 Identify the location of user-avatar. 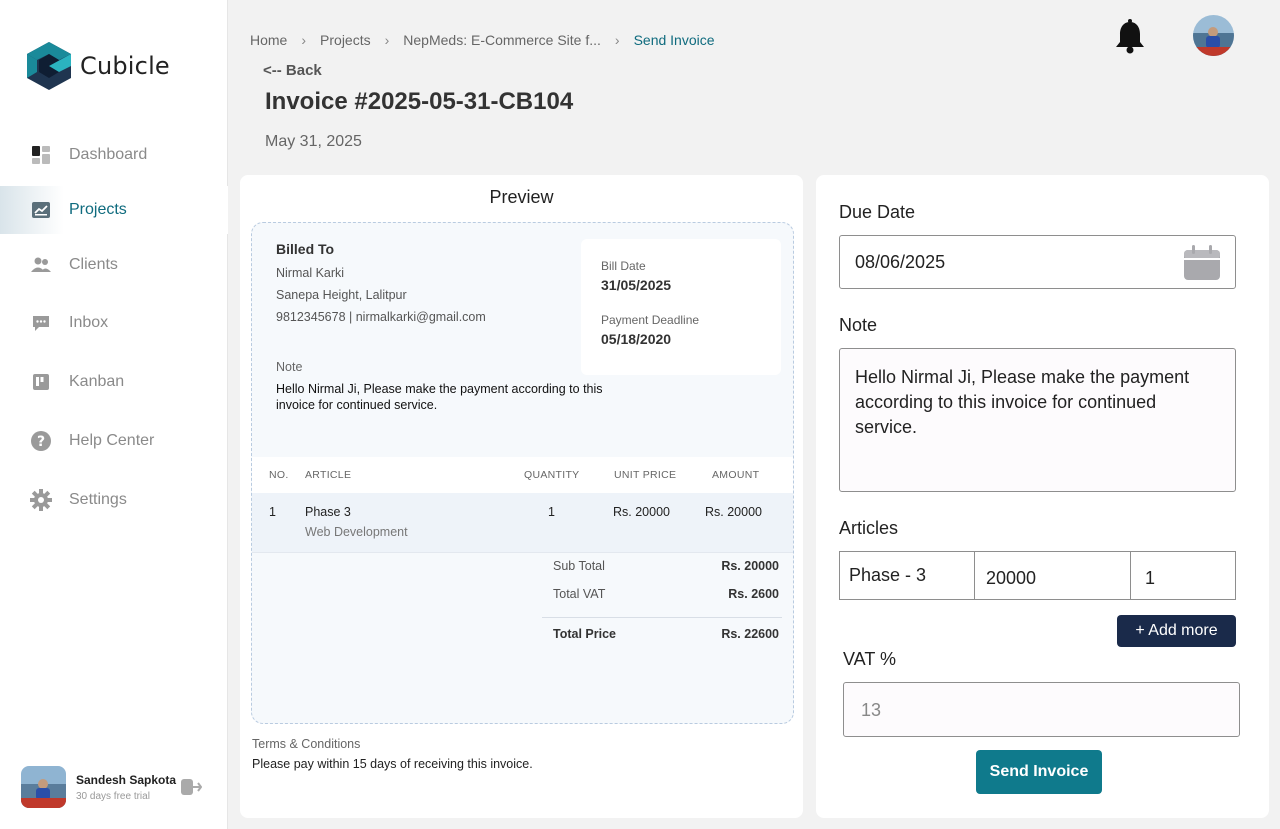
(43, 787).